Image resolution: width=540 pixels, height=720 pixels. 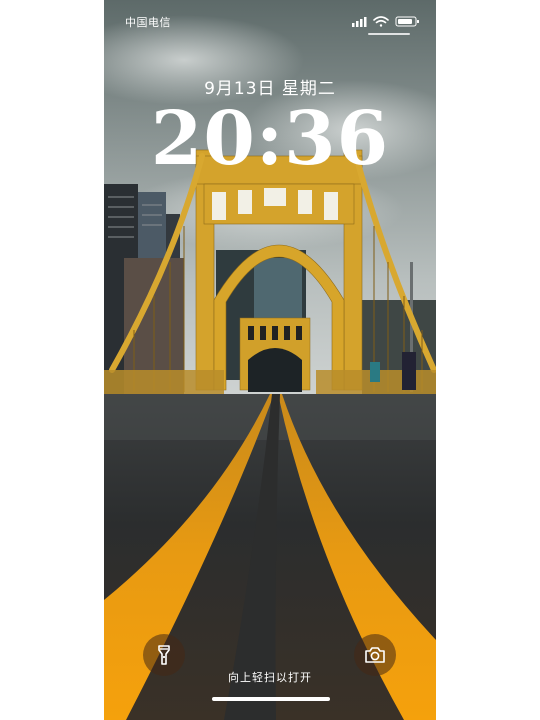 What do you see at coordinates (389, 34) in the screenshot?
I see `control-center-indicator` at bounding box center [389, 34].